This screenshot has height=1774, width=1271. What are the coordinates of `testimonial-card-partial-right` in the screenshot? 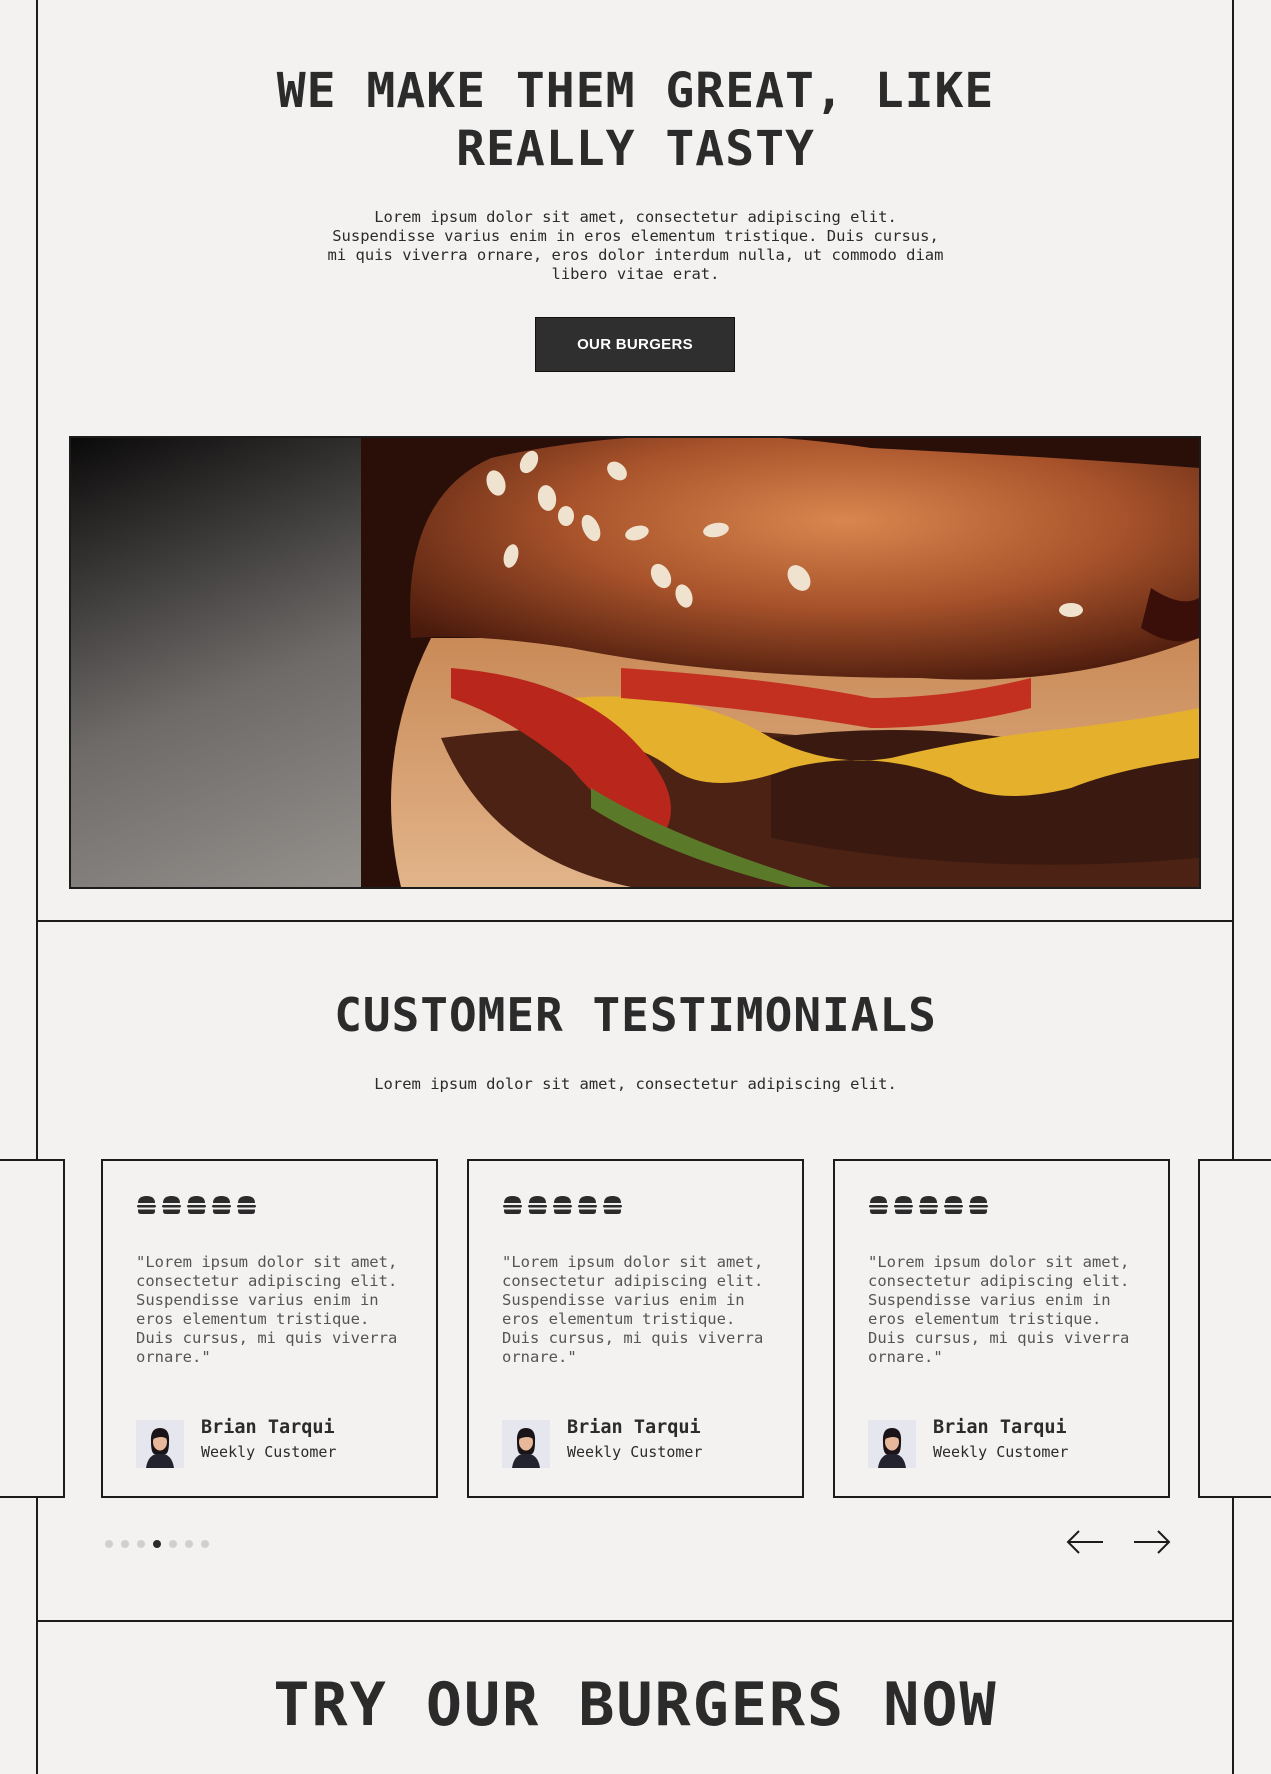 It's located at (1234, 1328).